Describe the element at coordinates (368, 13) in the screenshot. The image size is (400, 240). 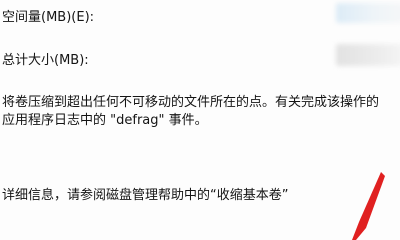
I see `space-to-shrink-input` at that location.